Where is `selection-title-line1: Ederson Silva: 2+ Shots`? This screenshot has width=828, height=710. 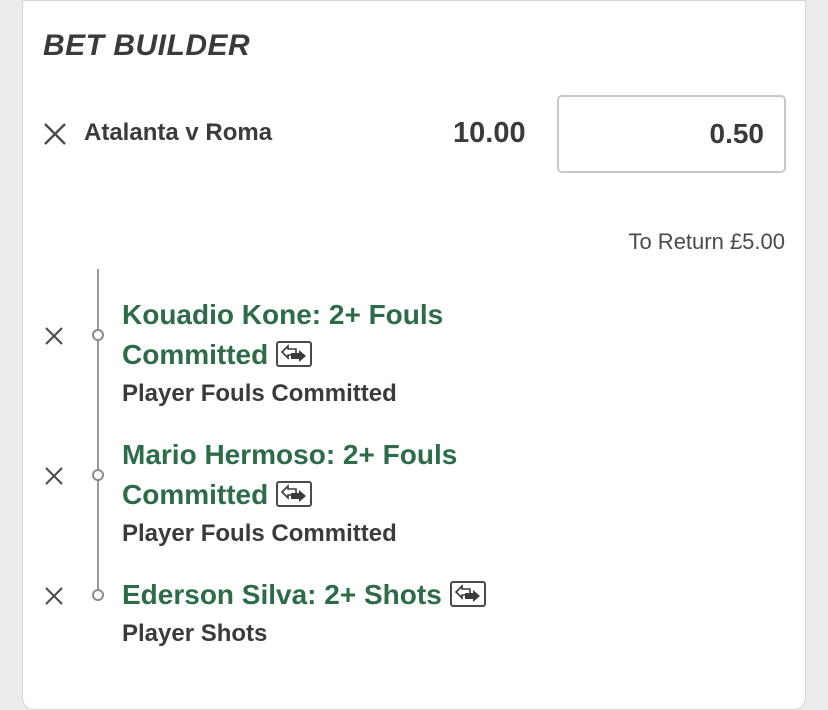
selection-title-line1: Ederson Silva: 2+ Shots is located at coordinates (282, 594).